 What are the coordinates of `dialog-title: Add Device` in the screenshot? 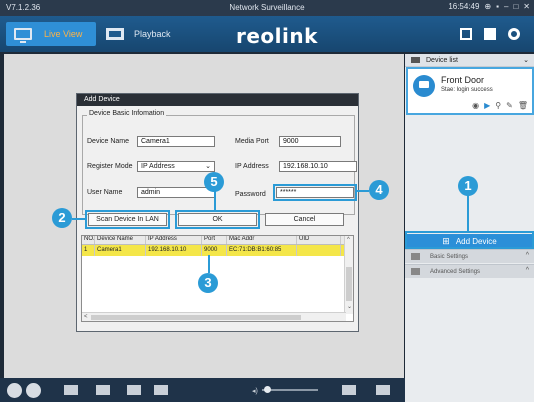 It's located at (217, 100).